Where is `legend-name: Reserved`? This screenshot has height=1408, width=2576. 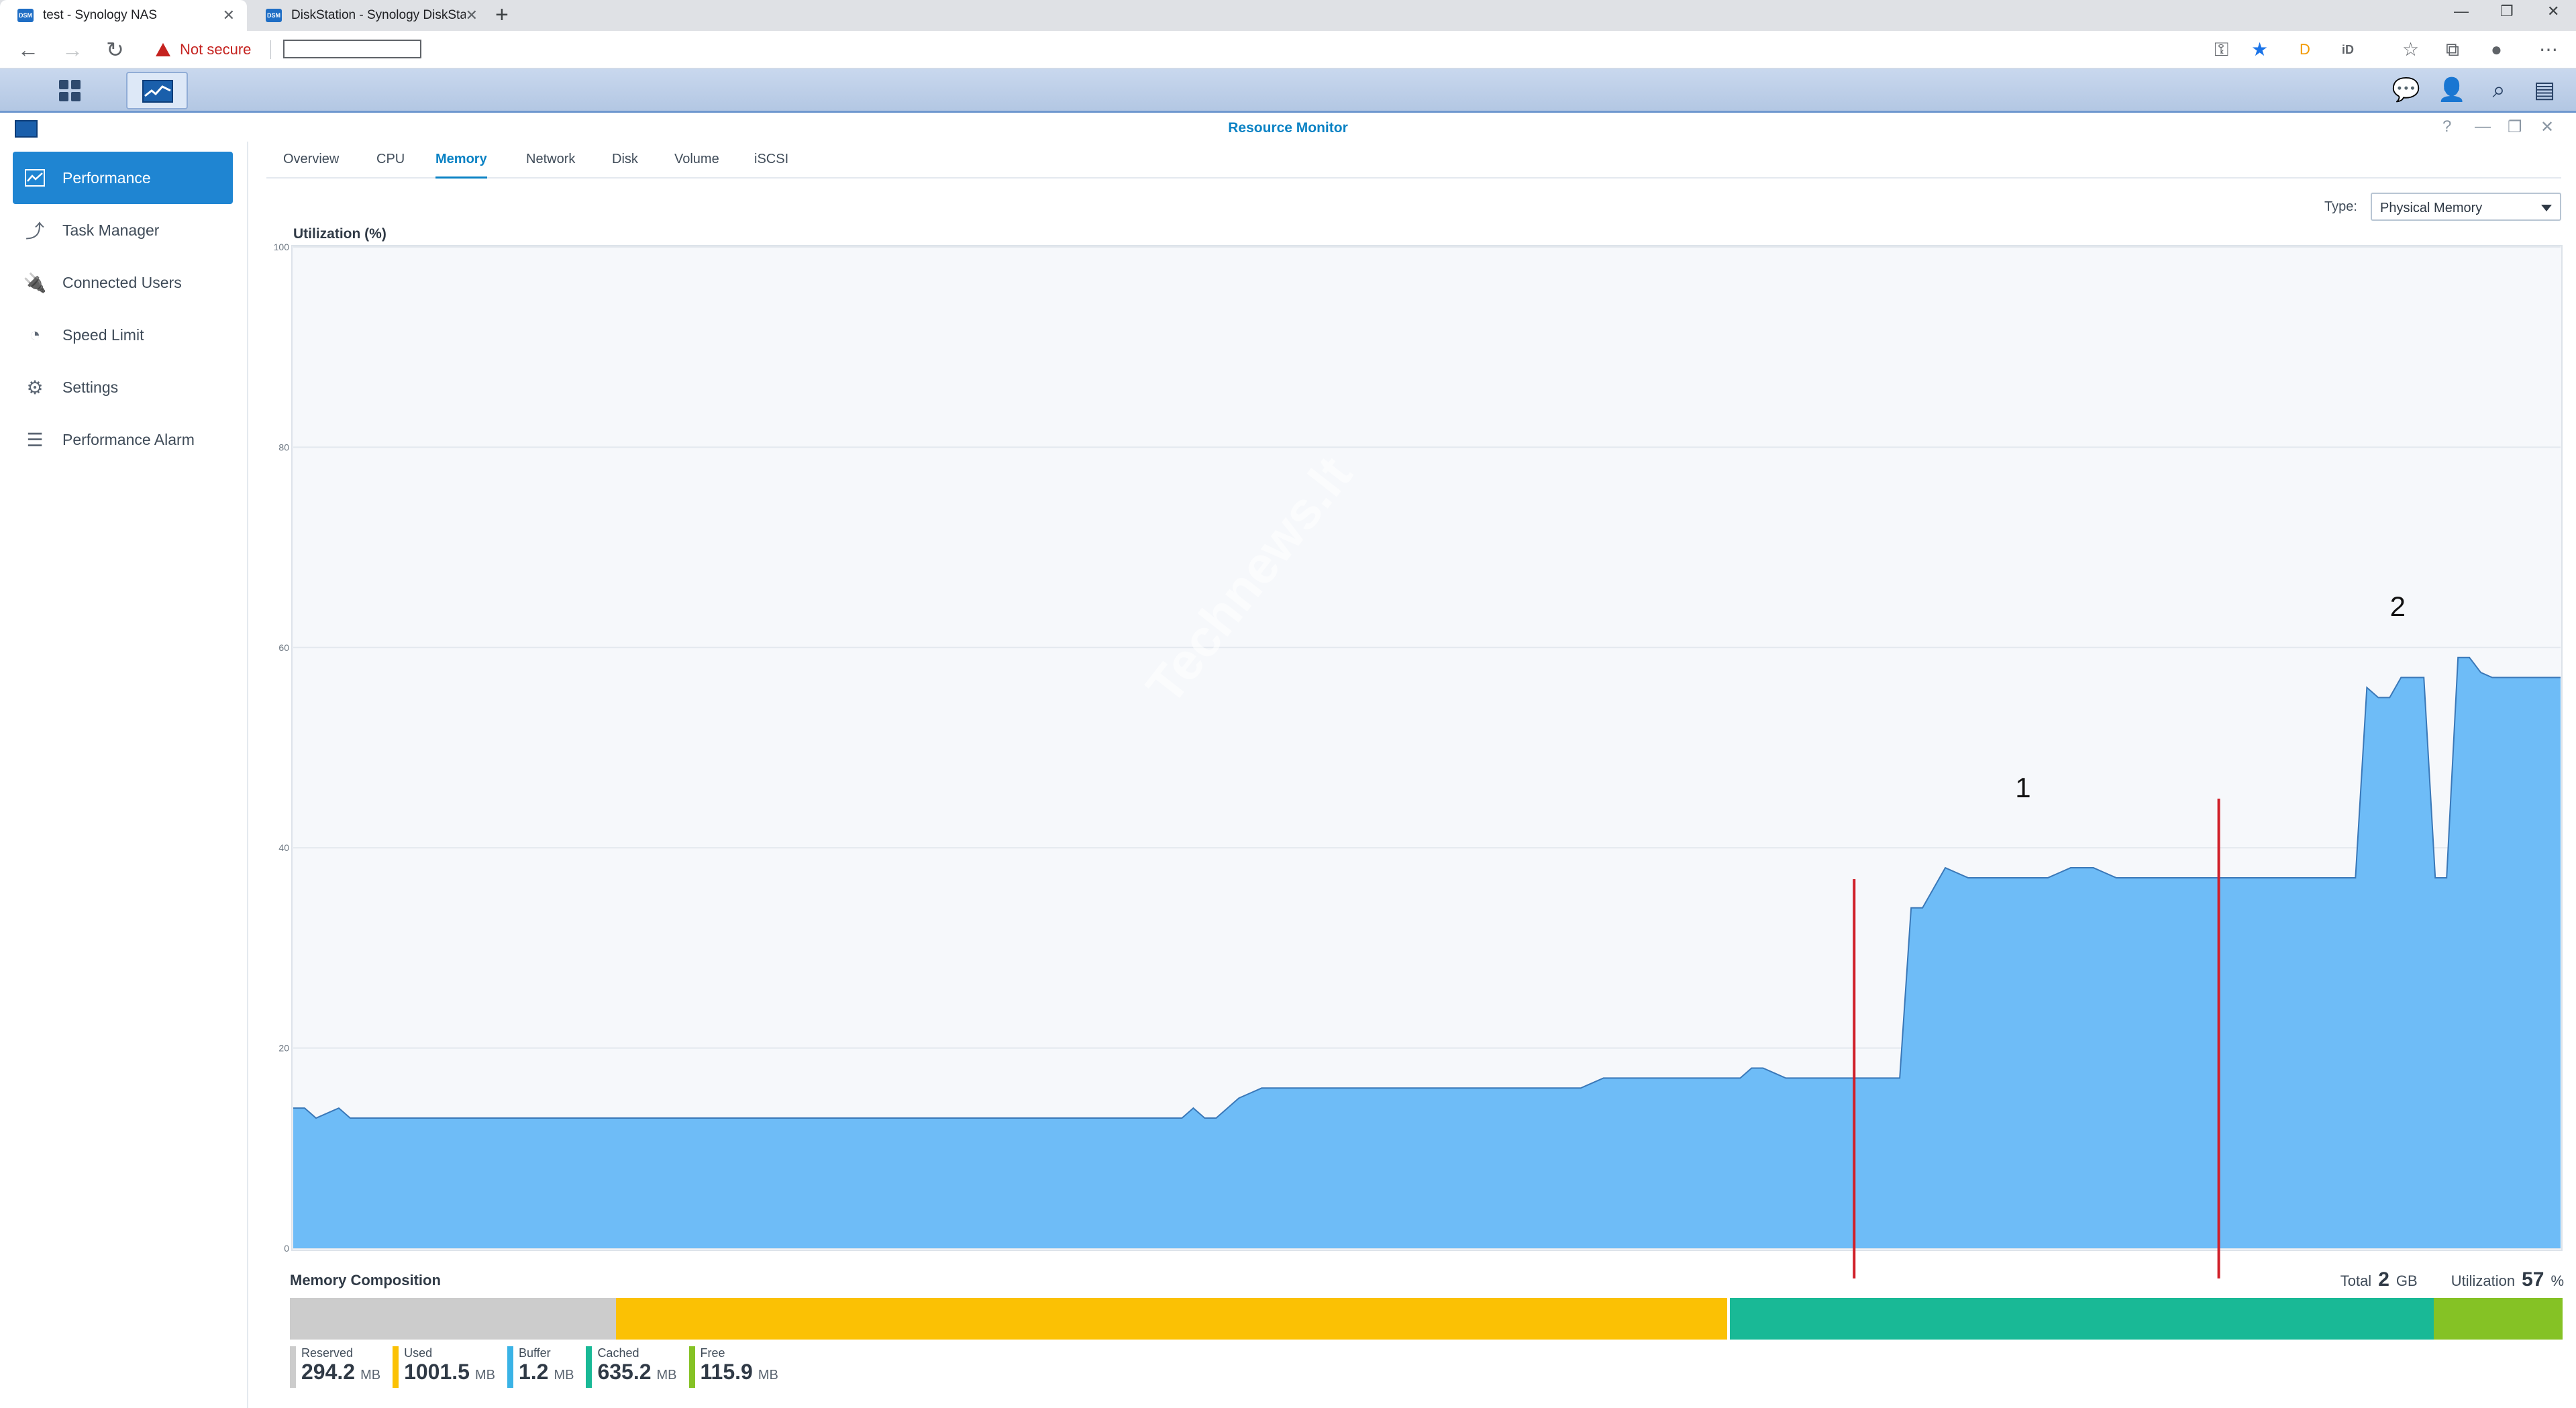
legend-name: Reserved is located at coordinates (327, 1353).